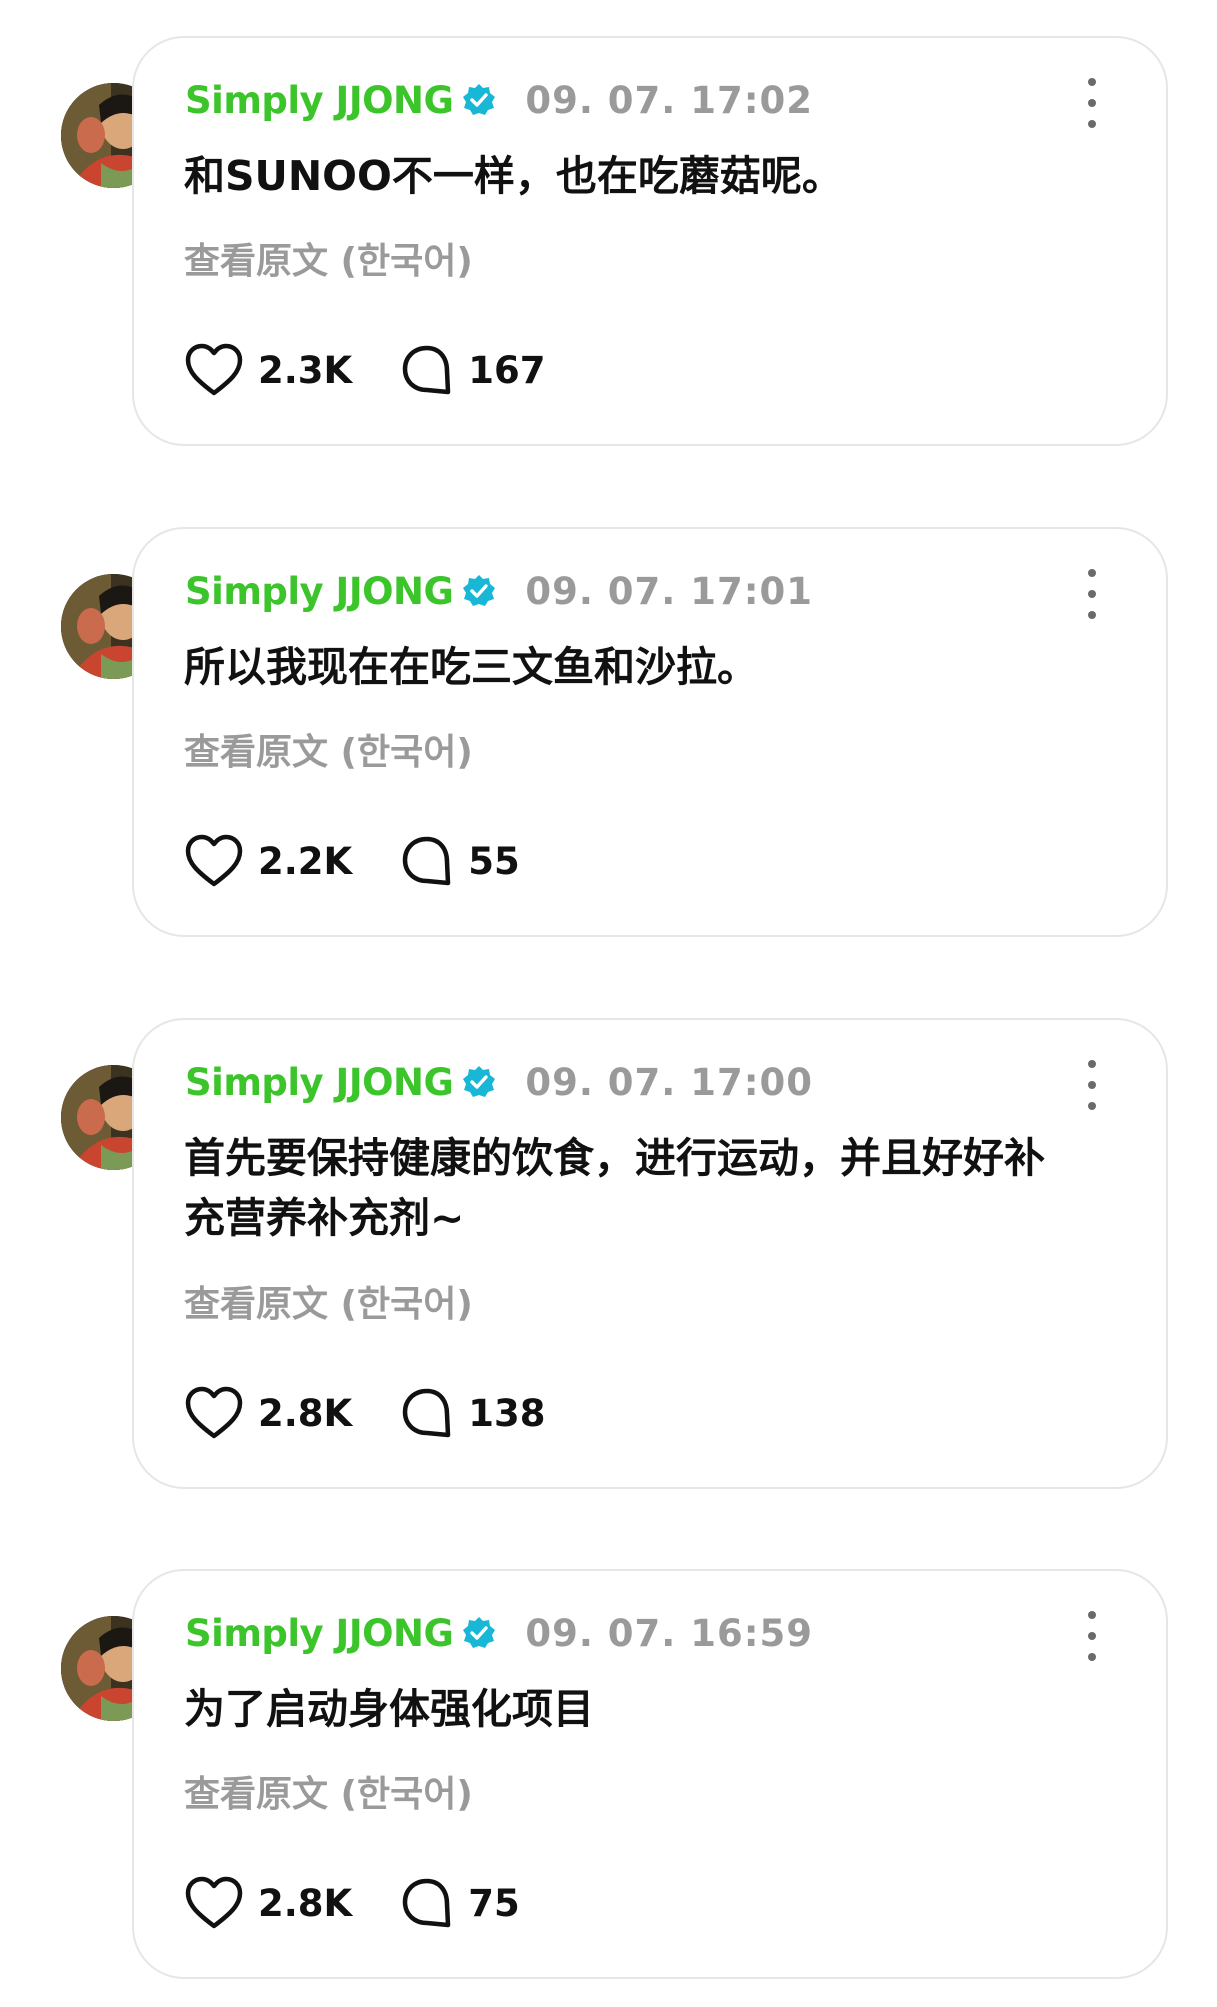  Describe the element at coordinates (499, 100) in the screenshot. I see `post-header: Simply JJONG 09. 07. 17:02` at that location.